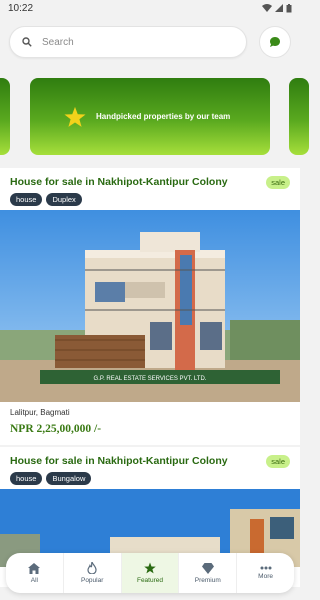  Describe the element at coordinates (266, 568) in the screenshot. I see `more-dots-icon` at that location.